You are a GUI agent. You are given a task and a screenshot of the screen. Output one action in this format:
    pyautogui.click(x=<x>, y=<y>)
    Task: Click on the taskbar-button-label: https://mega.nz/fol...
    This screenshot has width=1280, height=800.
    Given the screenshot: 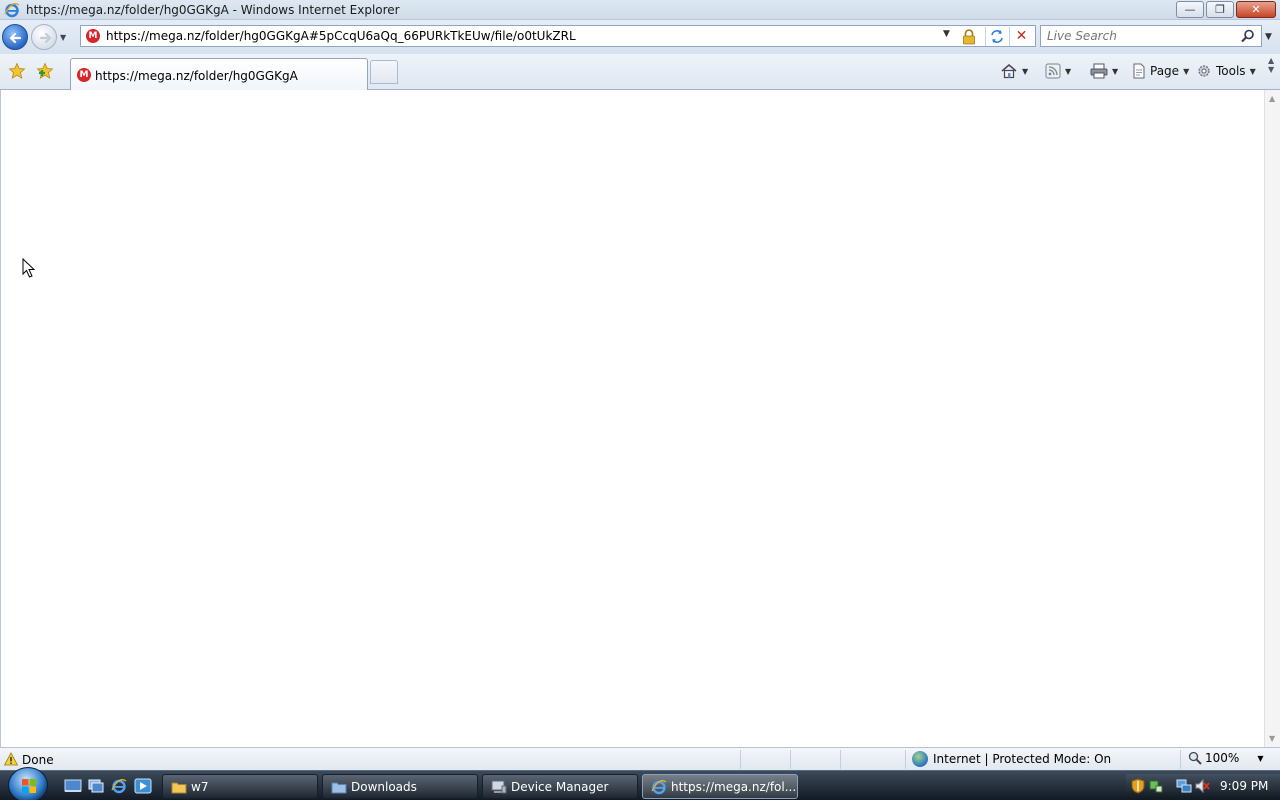 What is the action you would take?
    pyautogui.click(x=734, y=787)
    